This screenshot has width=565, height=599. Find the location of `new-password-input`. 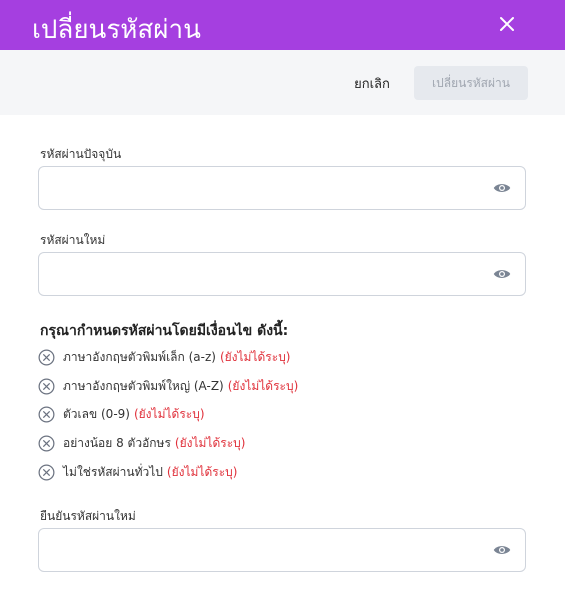

new-password-input is located at coordinates (271, 274).